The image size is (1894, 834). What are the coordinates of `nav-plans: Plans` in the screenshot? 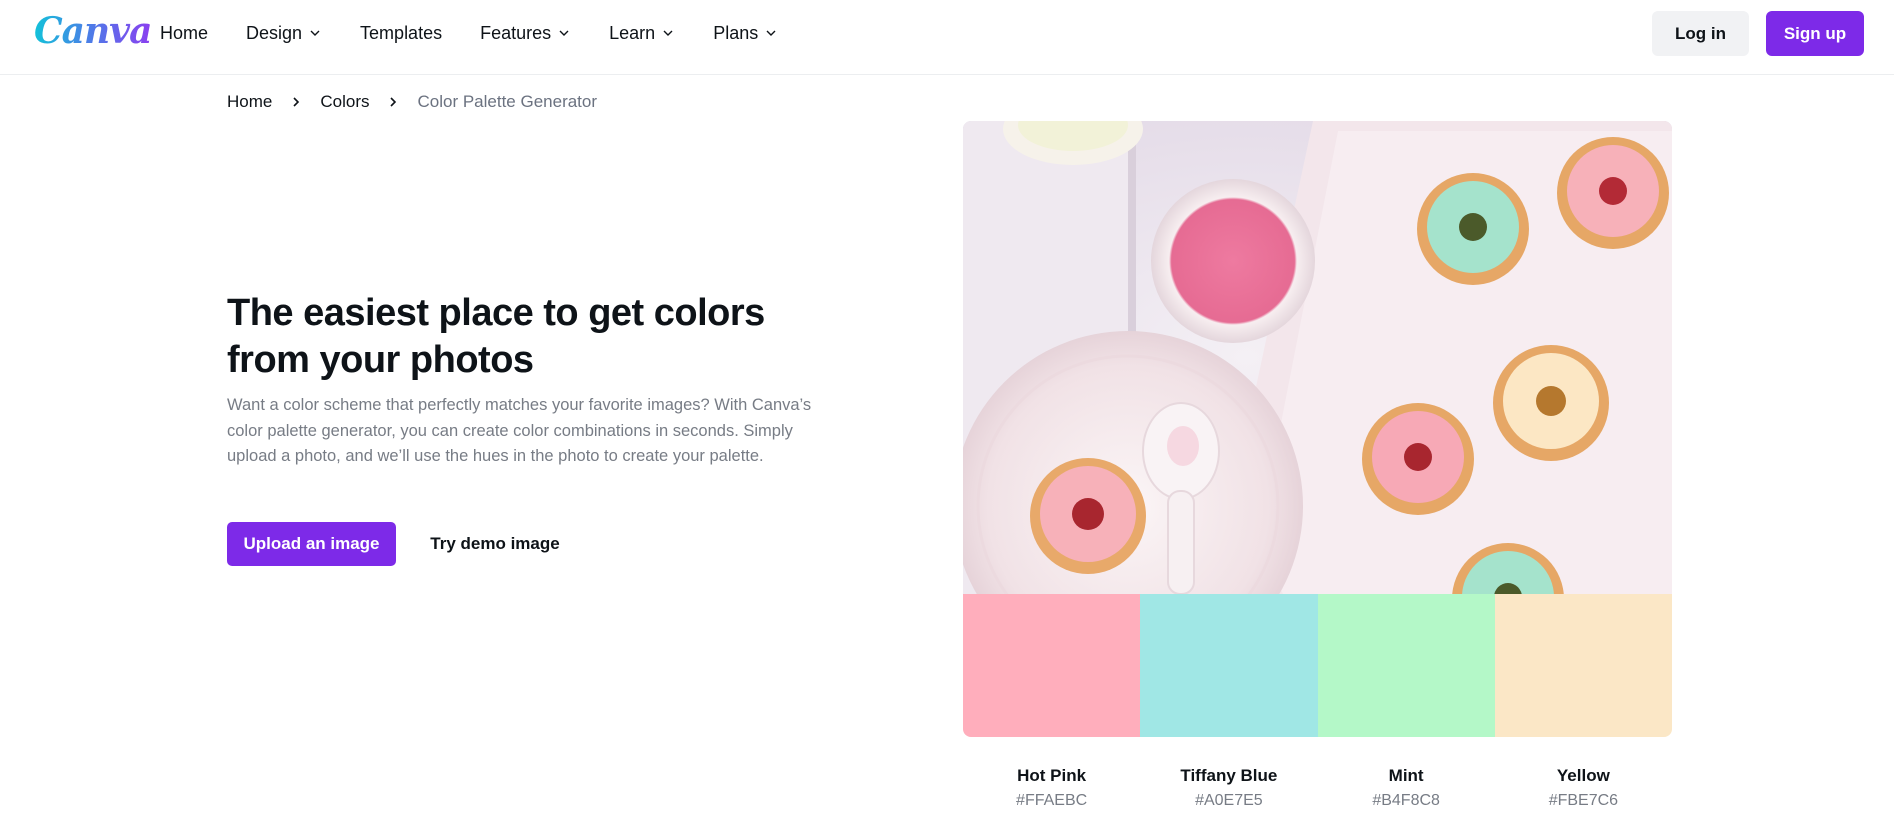 It's located at (745, 33).